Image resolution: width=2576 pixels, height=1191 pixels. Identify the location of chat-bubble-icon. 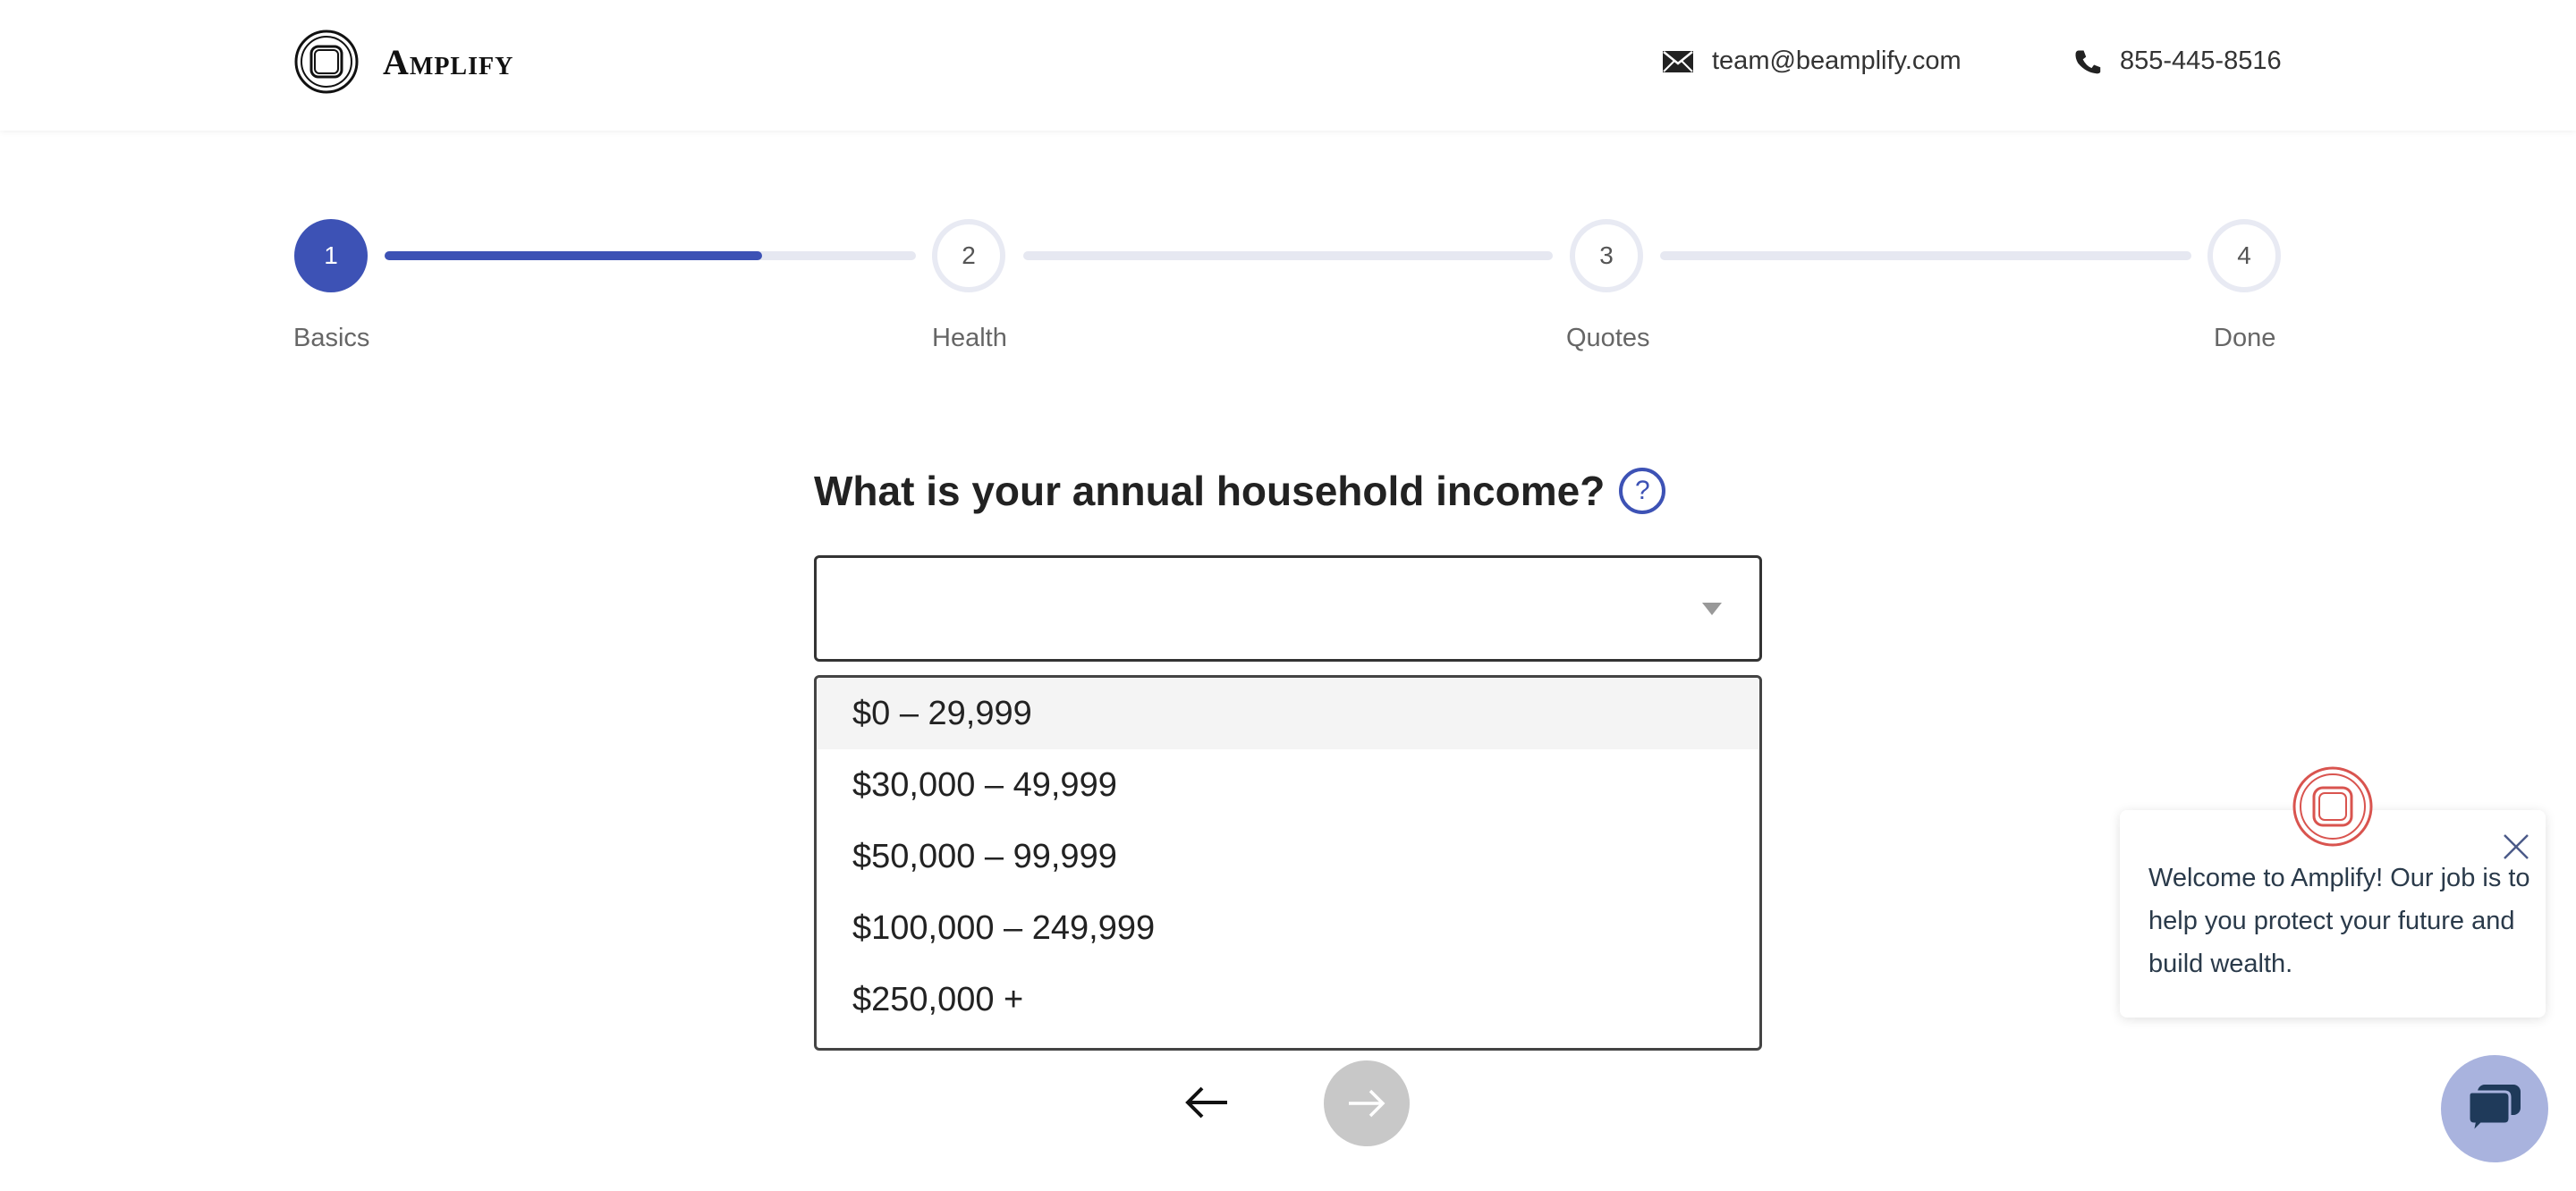
(2494, 1110).